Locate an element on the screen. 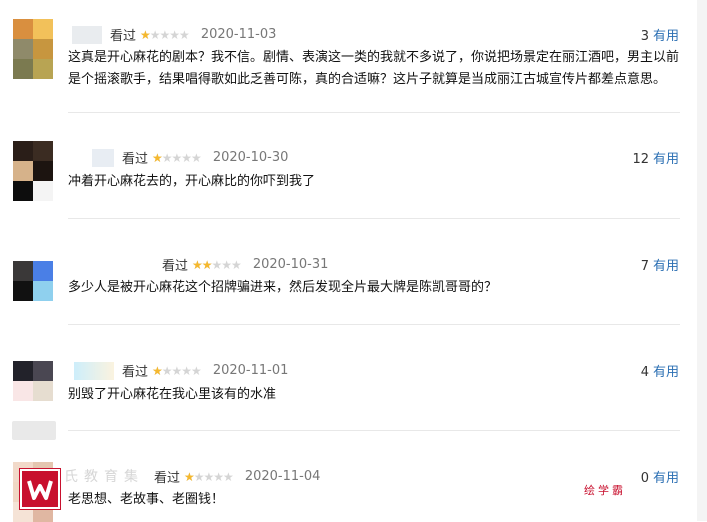 Image resolution: width=707 pixels, height=522 pixels. review-date: 2020-11-04 is located at coordinates (282, 476).